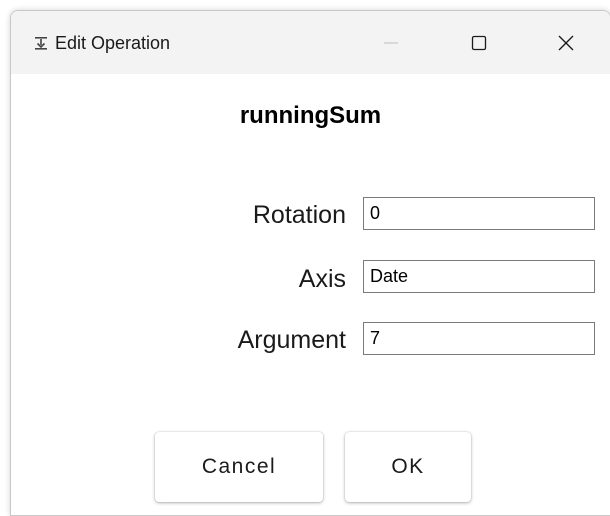 This screenshot has height=516, width=610. I want to click on axis-input, so click(479, 276).